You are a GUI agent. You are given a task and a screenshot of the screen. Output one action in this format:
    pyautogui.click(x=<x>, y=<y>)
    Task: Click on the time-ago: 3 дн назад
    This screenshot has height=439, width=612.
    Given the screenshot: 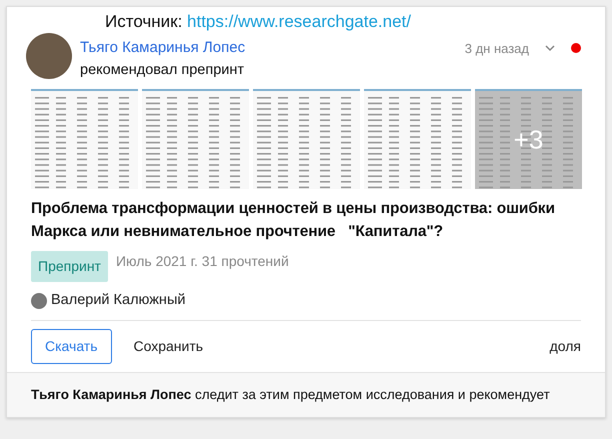 What is the action you would take?
    pyautogui.click(x=496, y=49)
    